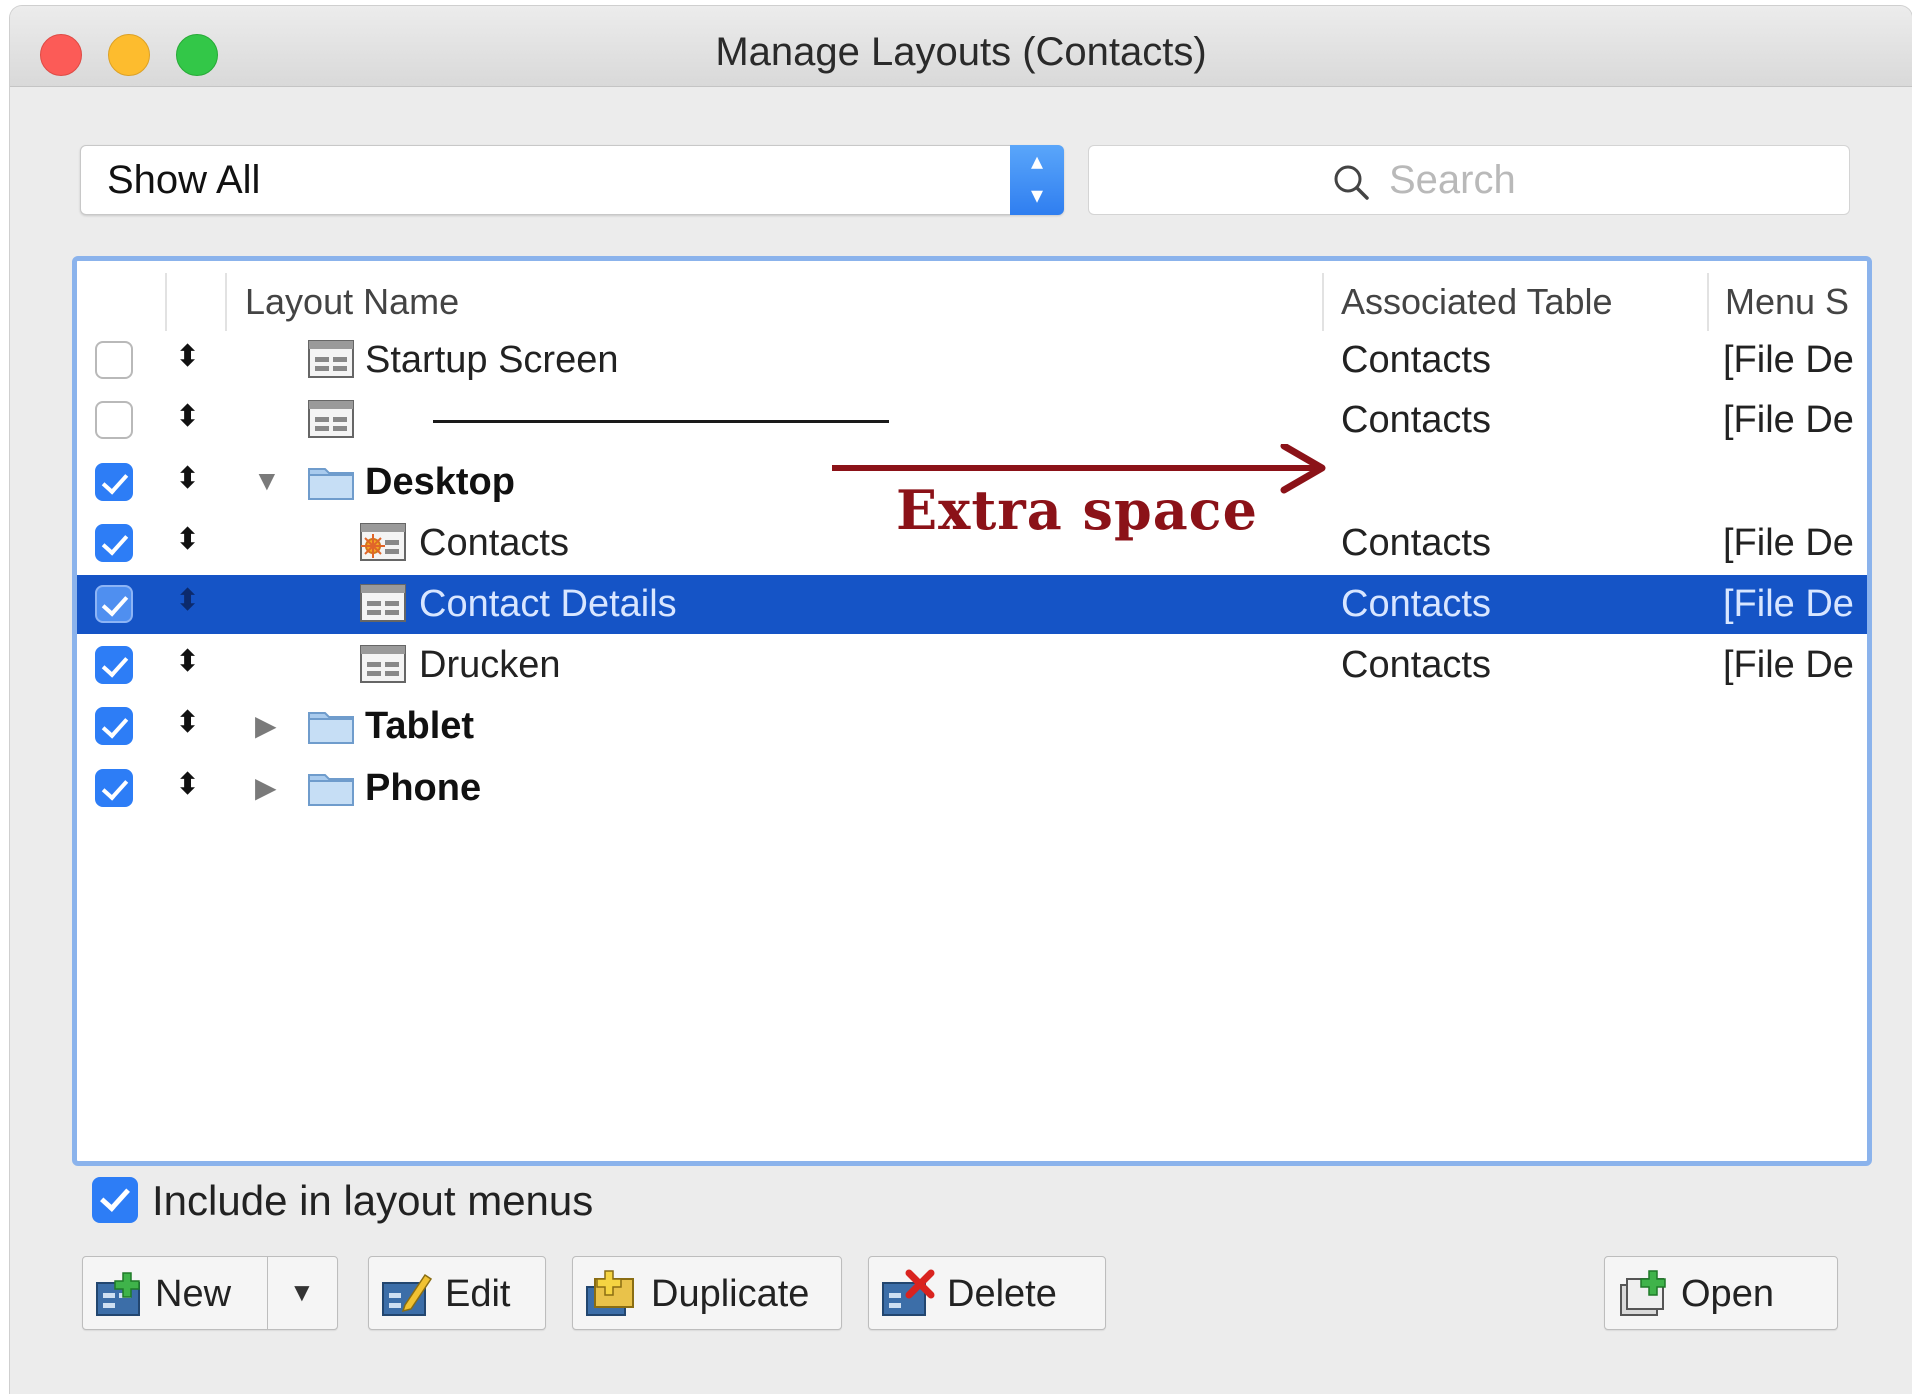 This screenshot has height=1394, width=1912. I want to click on layout-name: Contact Details, so click(548, 604).